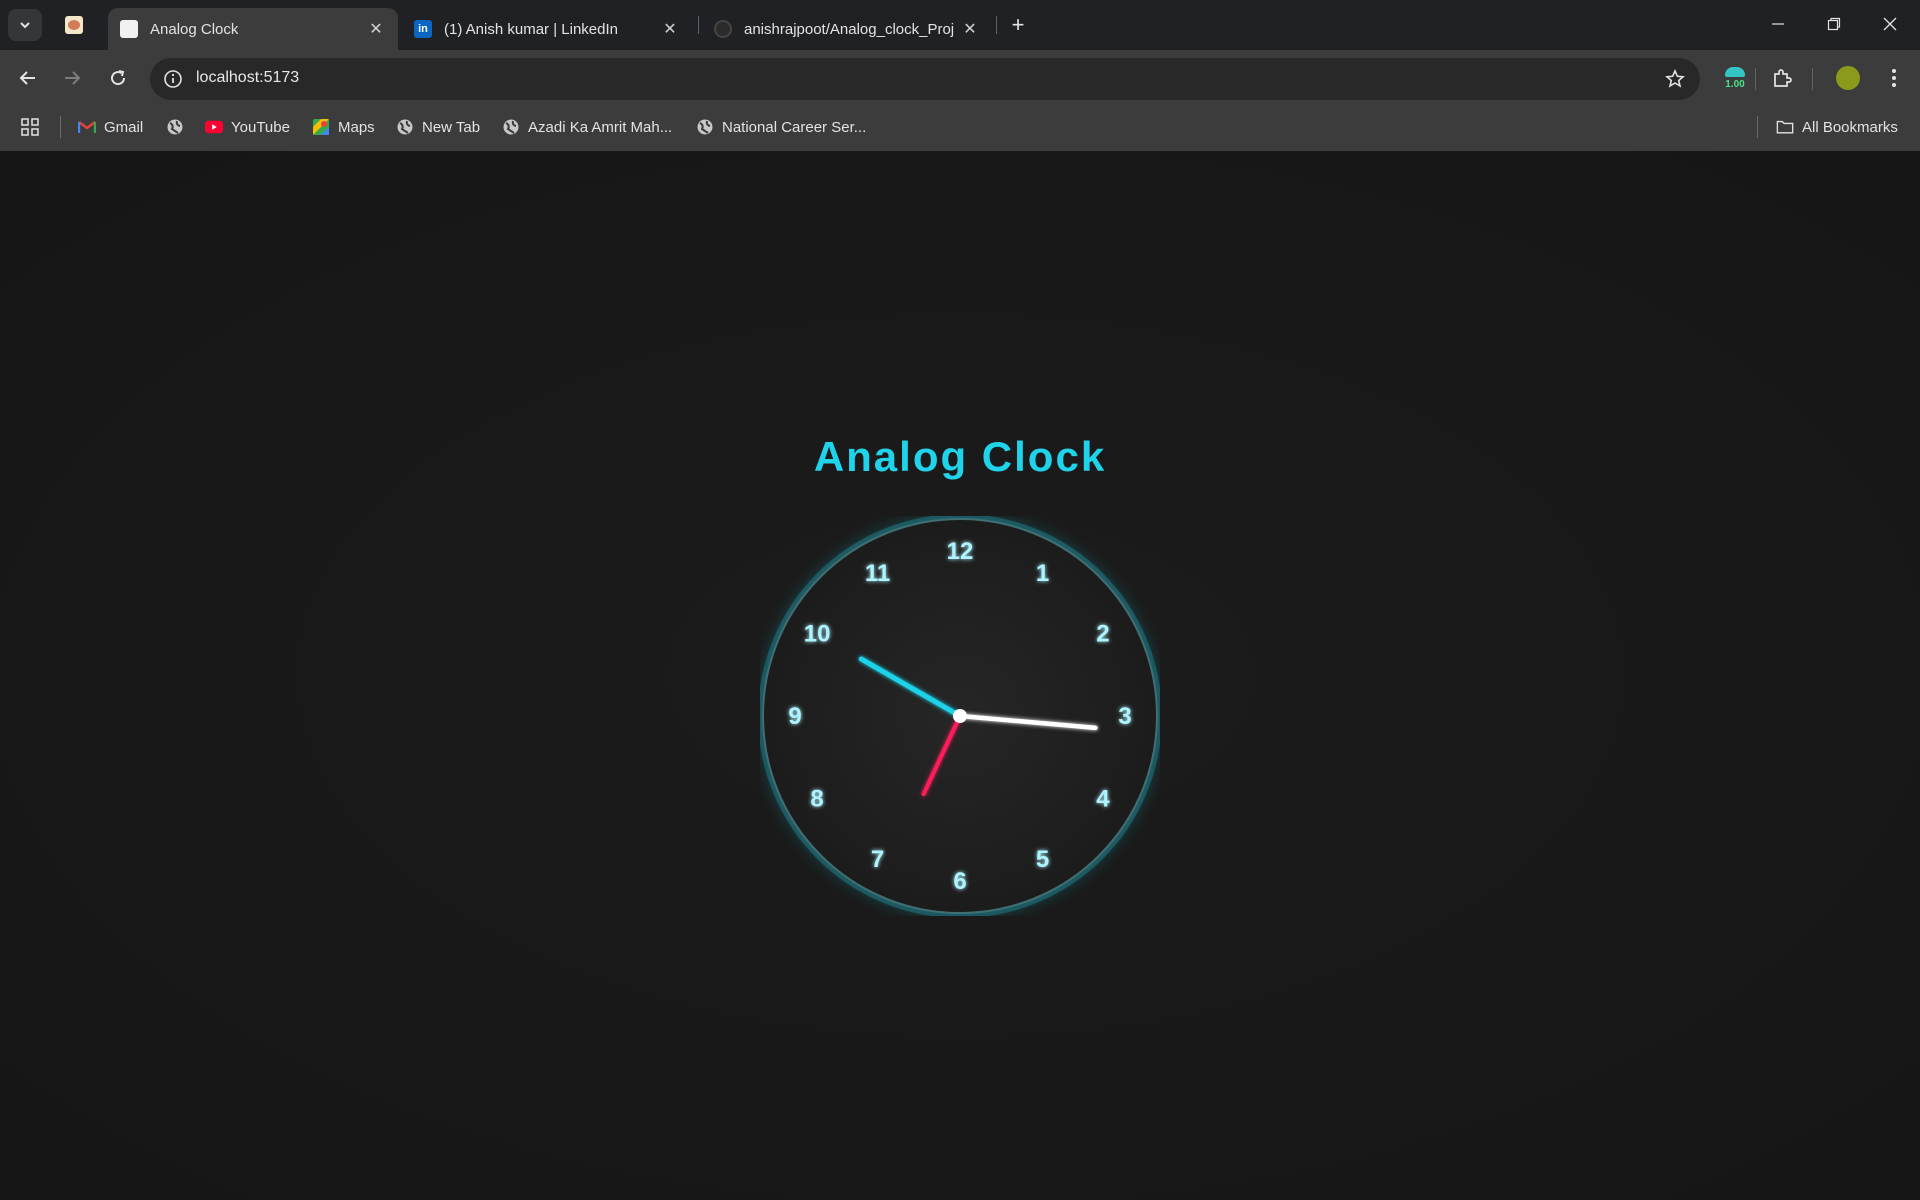 The height and width of the screenshot is (1200, 1920). Describe the element at coordinates (253, 29) in the screenshot. I see `tab-analog-clock: Analog Clock ✕` at that location.